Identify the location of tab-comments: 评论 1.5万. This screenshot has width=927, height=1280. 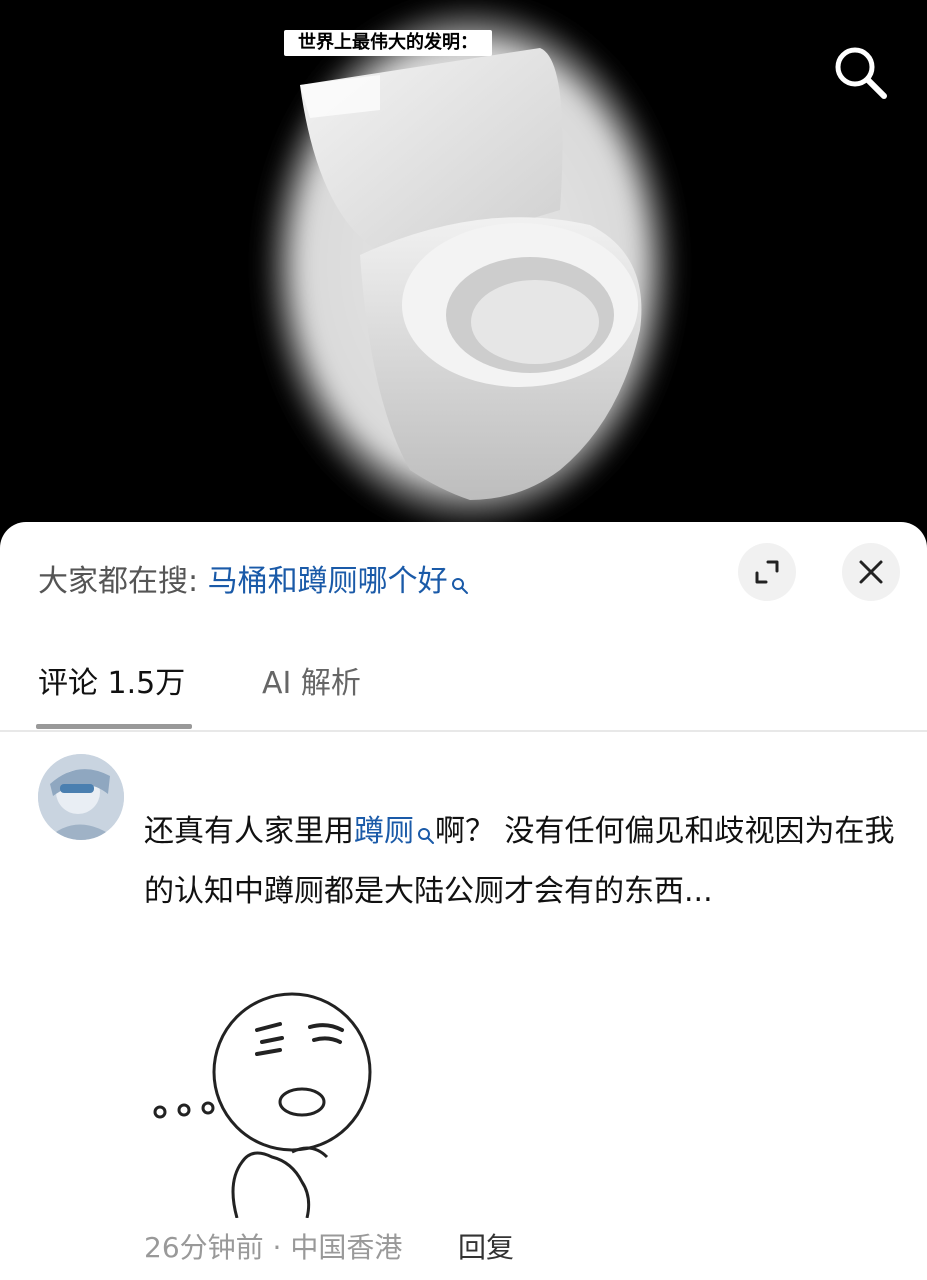
(111, 684).